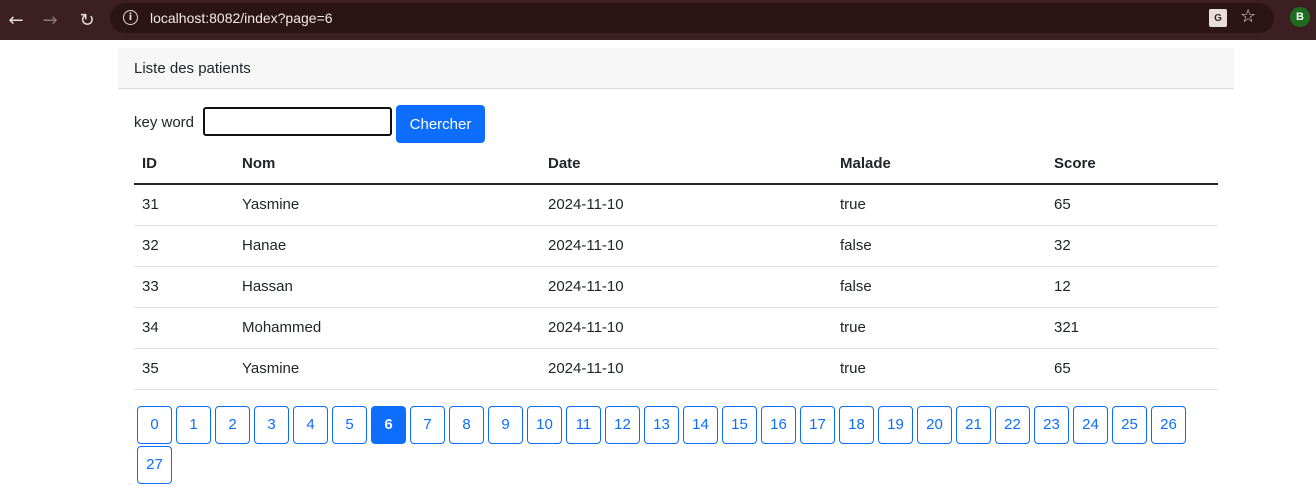  What do you see at coordinates (387, 328) in the screenshot?
I see `cell-nom: Mohammed` at bounding box center [387, 328].